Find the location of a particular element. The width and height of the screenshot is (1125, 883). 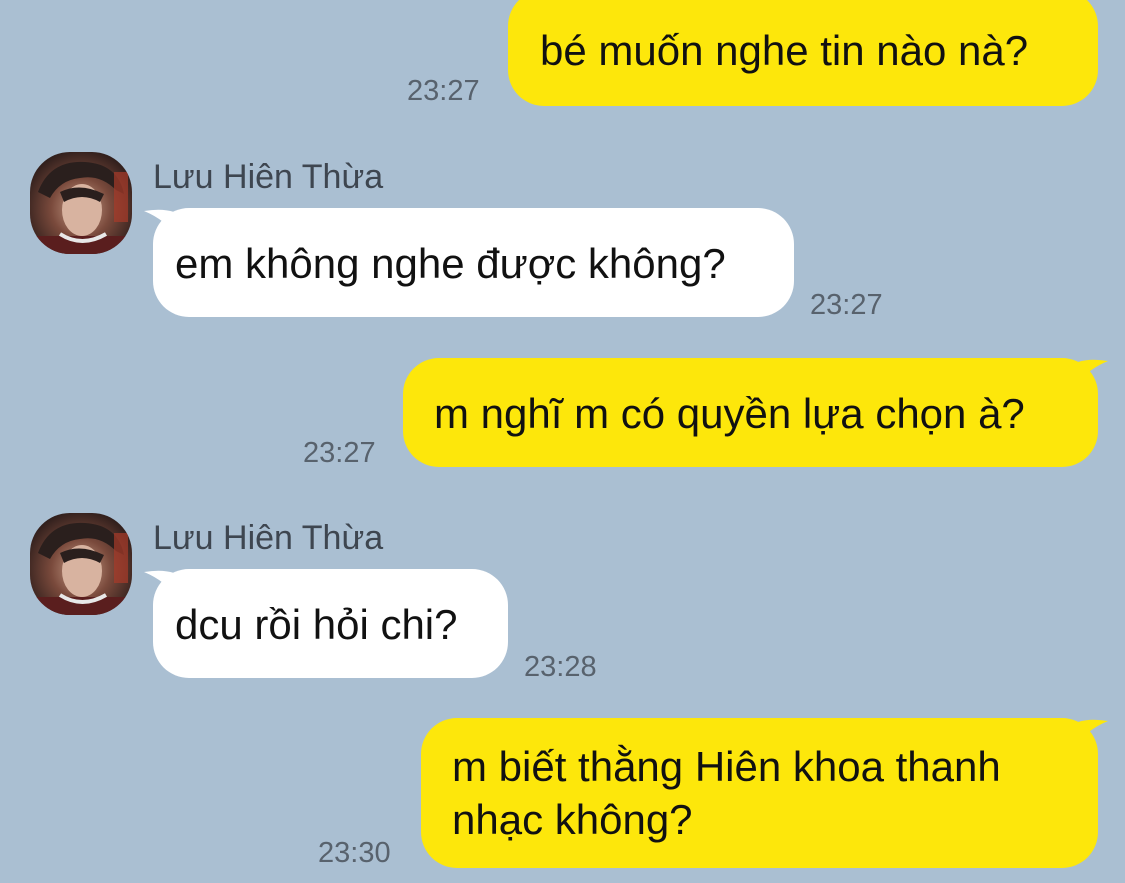

message-text: m nghĩ m có quyền lựa chọn à? is located at coordinates (729, 413).